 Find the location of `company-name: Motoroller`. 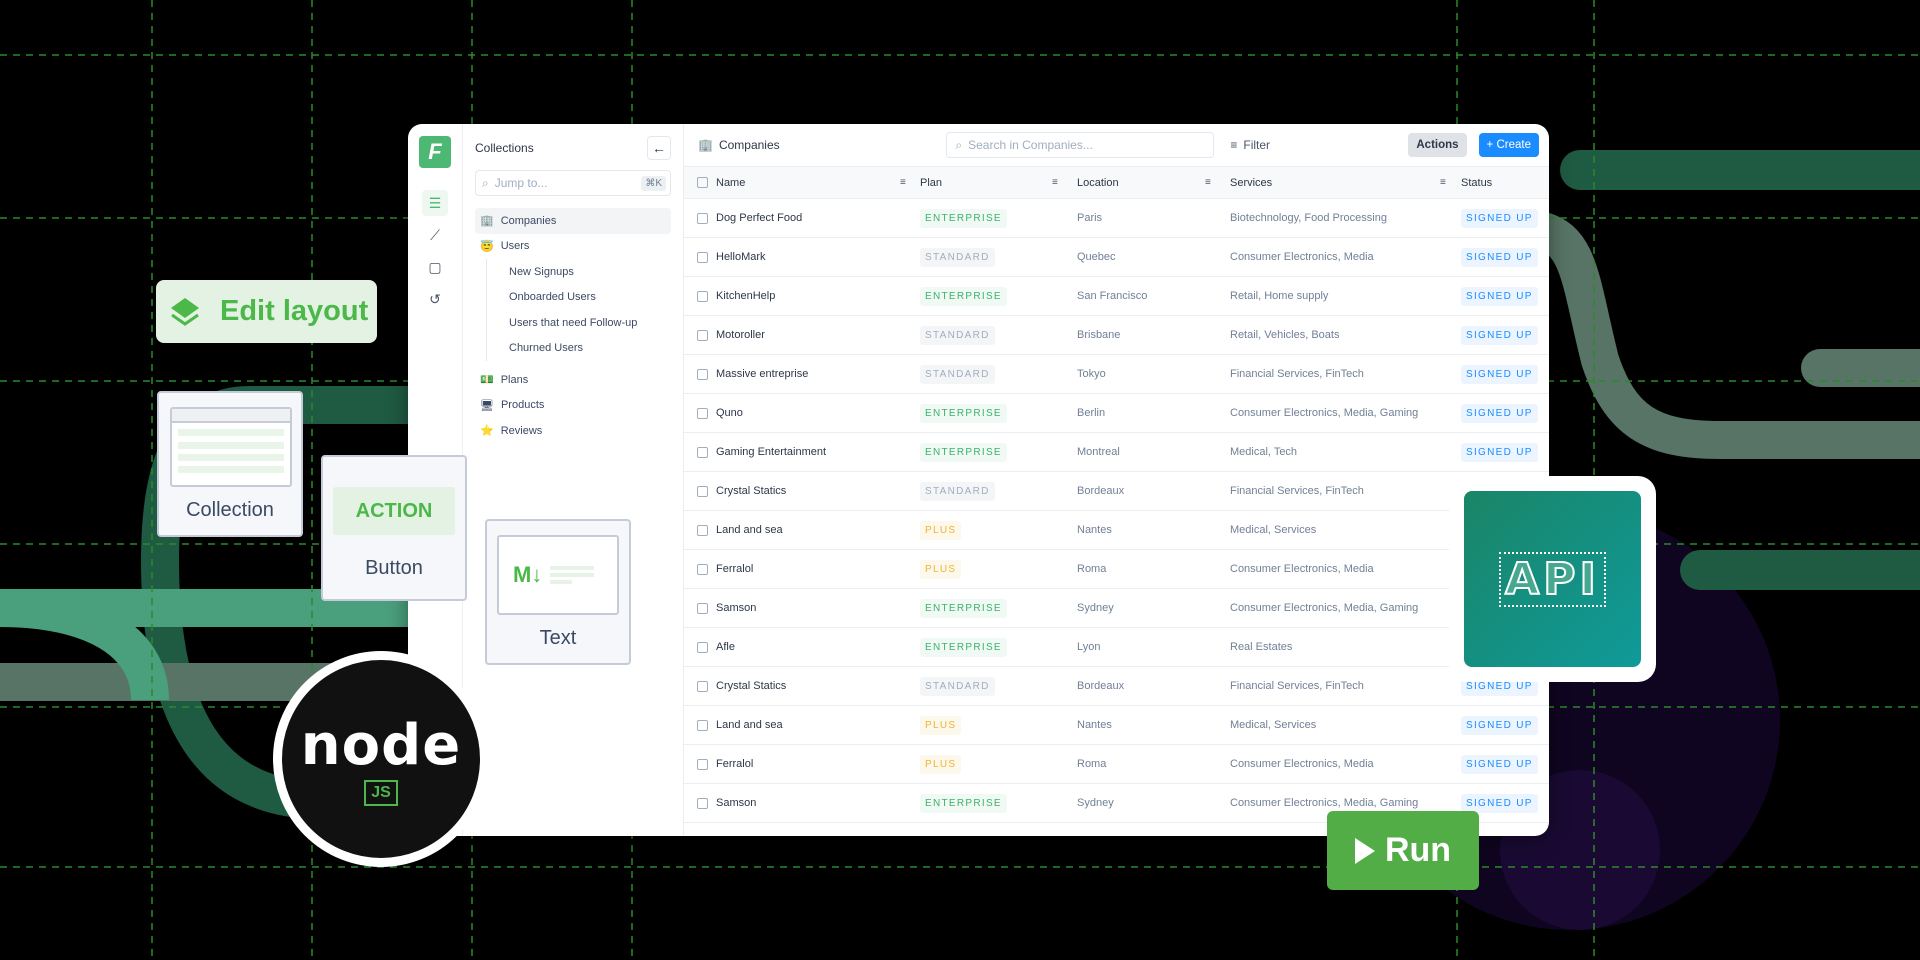

company-name: Motoroller is located at coordinates (740, 335).